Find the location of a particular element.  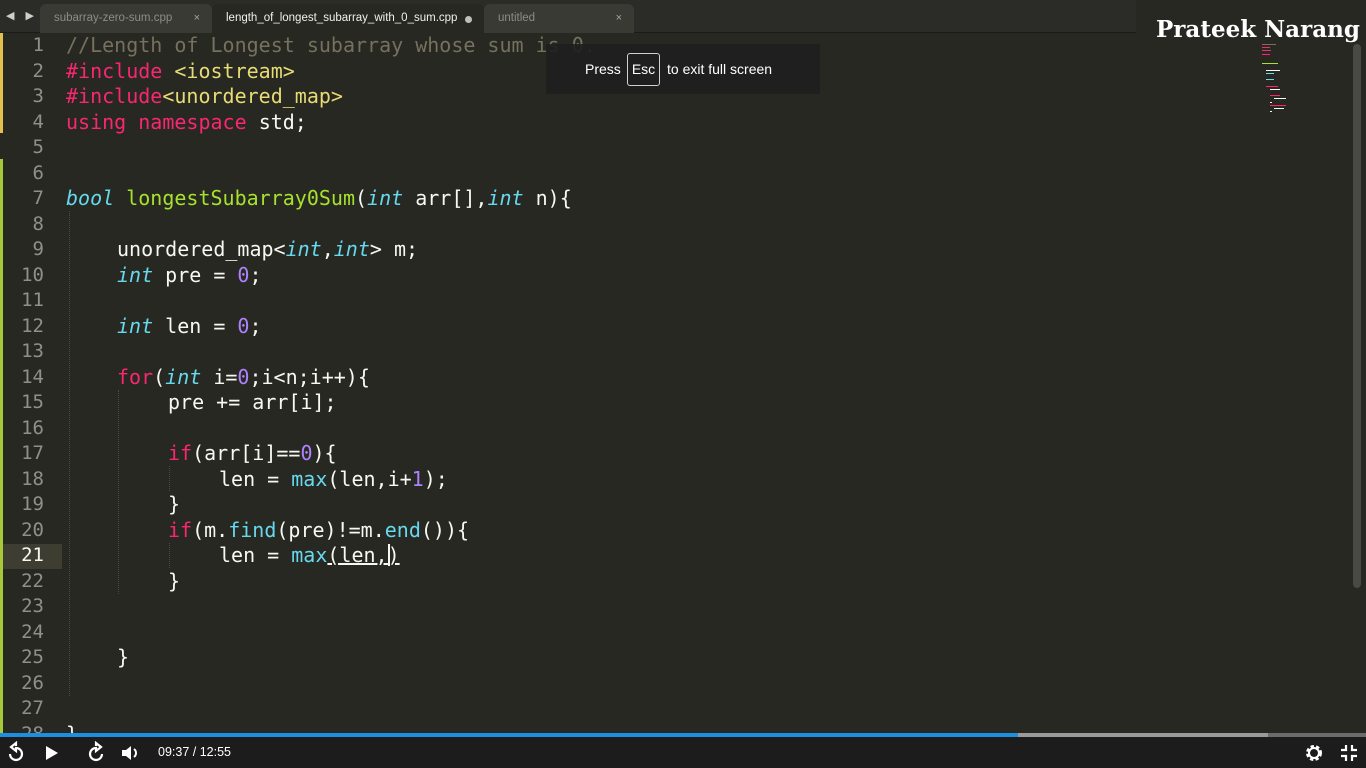

code-line-18: len = max(len,i+1); is located at coordinates (333, 478).